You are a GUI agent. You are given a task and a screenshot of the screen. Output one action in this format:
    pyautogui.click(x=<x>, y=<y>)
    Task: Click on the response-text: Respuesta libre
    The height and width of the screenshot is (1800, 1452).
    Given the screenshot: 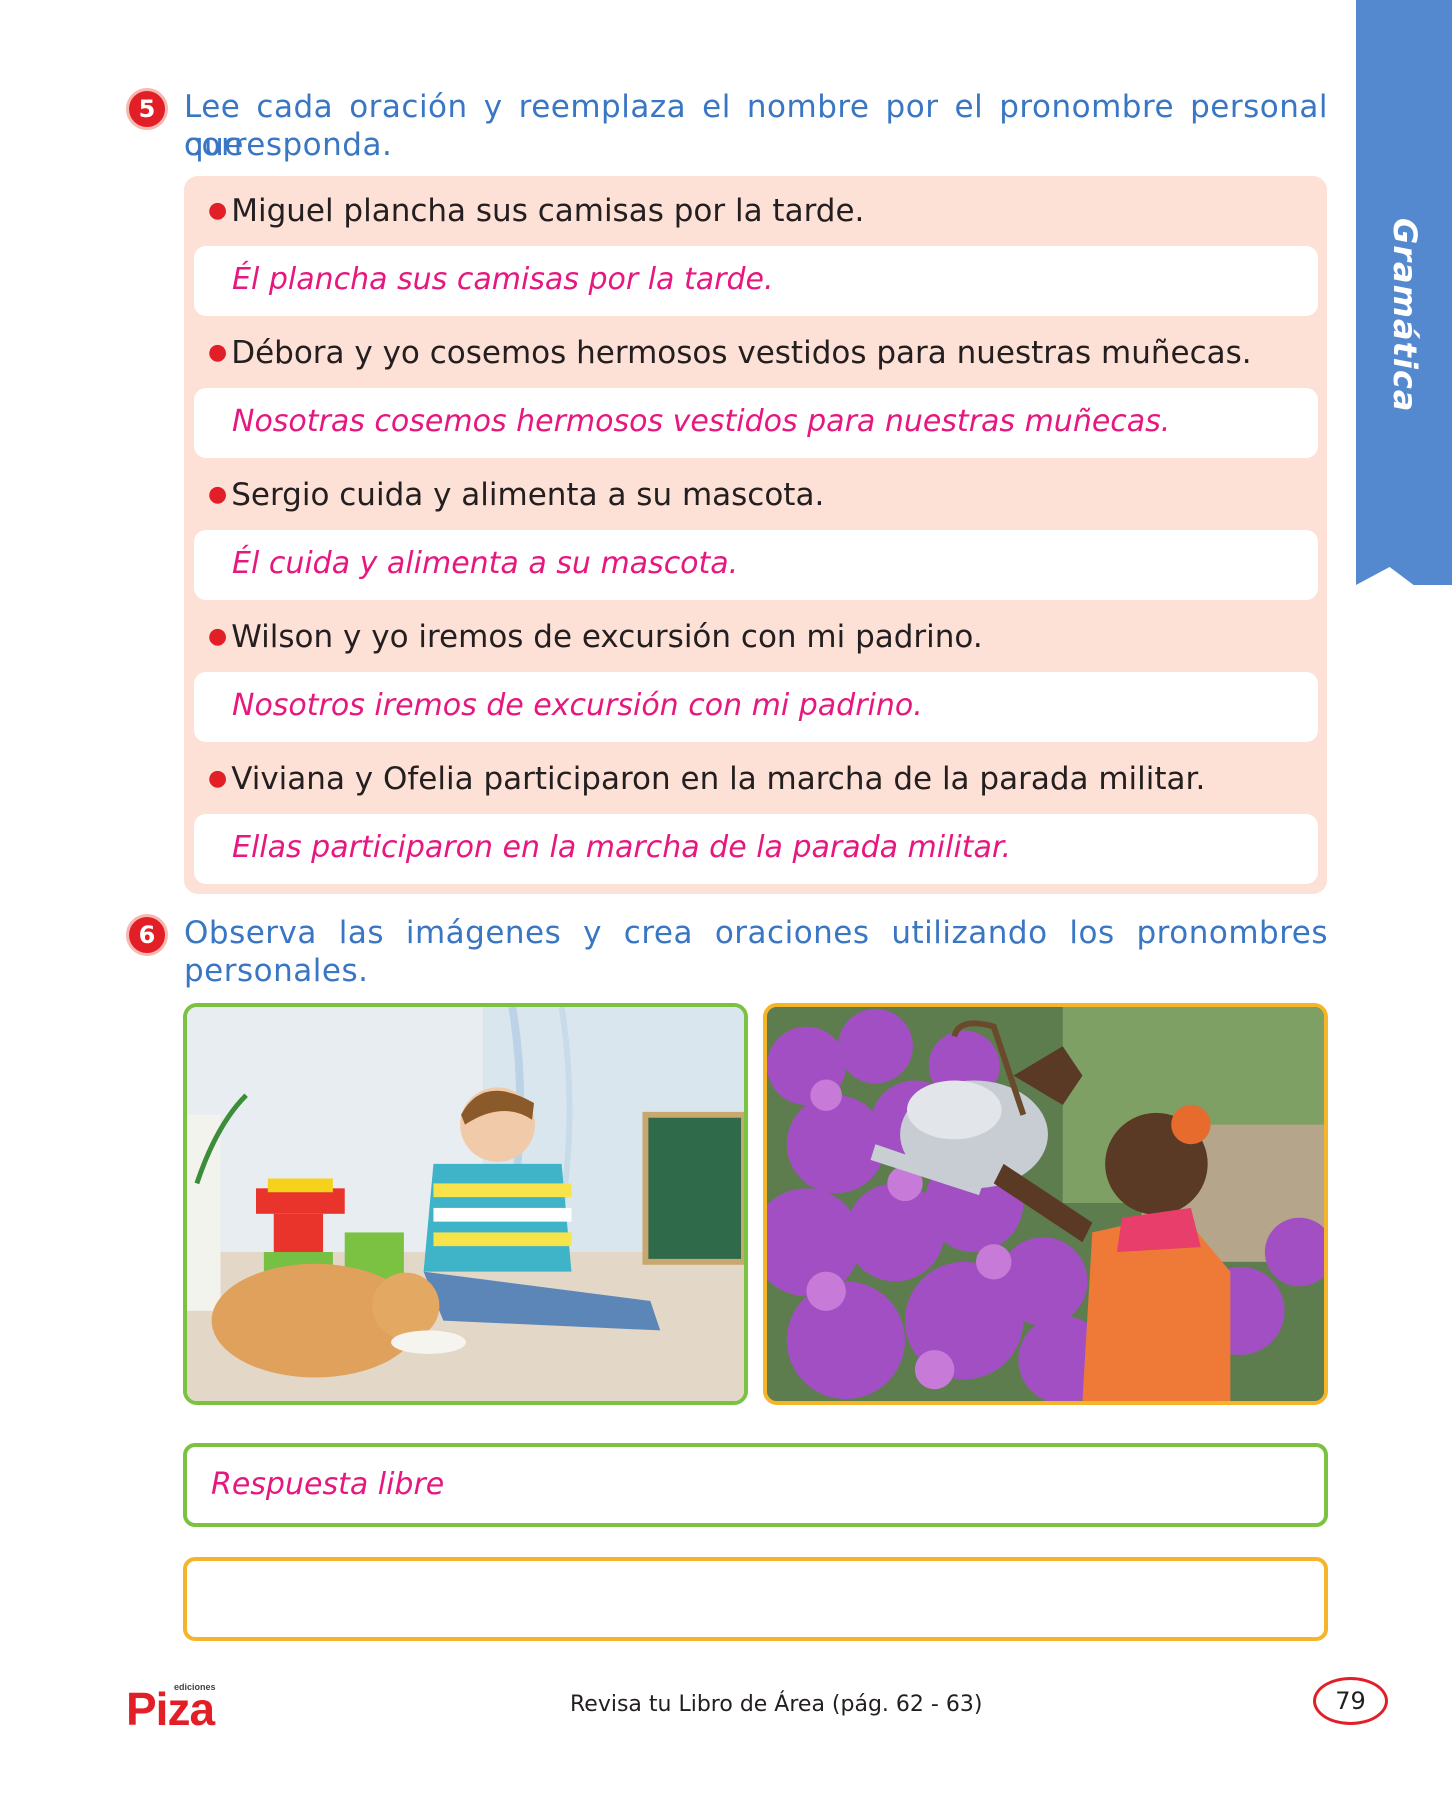 What is the action you would take?
    pyautogui.click(x=328, y=1484)
    